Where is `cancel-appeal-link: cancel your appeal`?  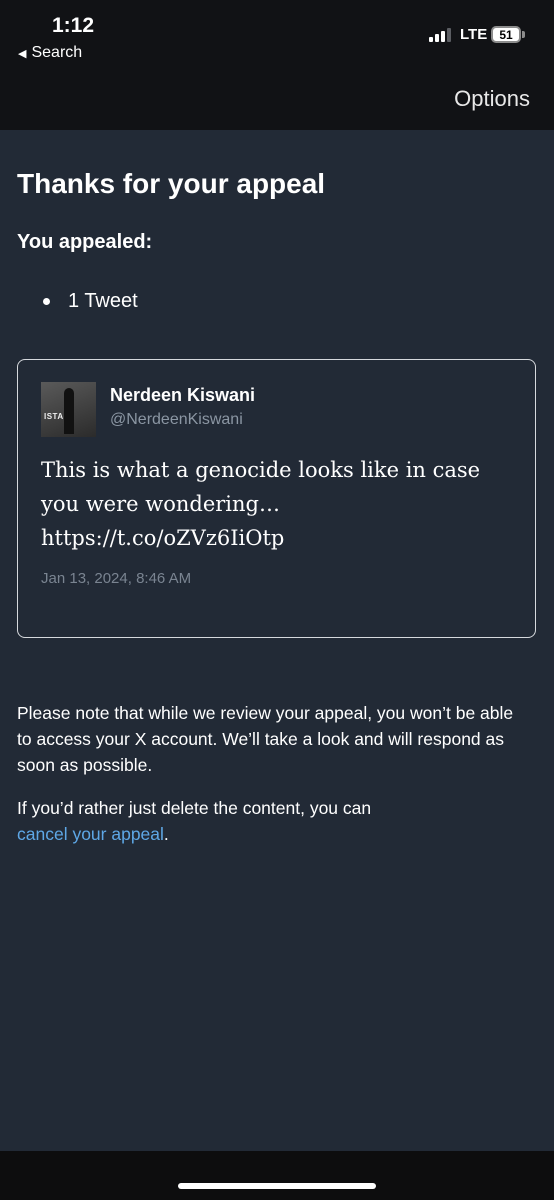 cancel-appeal-link: cancel your appeal is located at coordinates (90, 834).